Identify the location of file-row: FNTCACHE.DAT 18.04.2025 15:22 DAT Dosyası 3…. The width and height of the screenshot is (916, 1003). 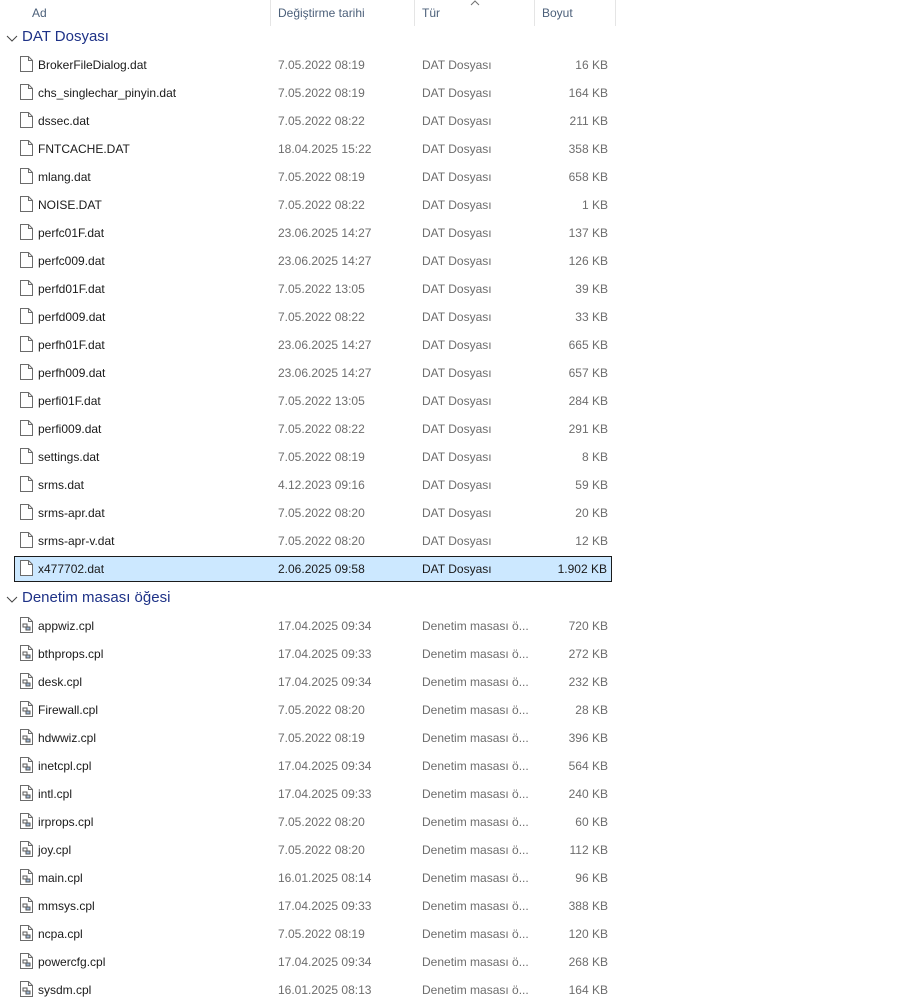
(313, 149).